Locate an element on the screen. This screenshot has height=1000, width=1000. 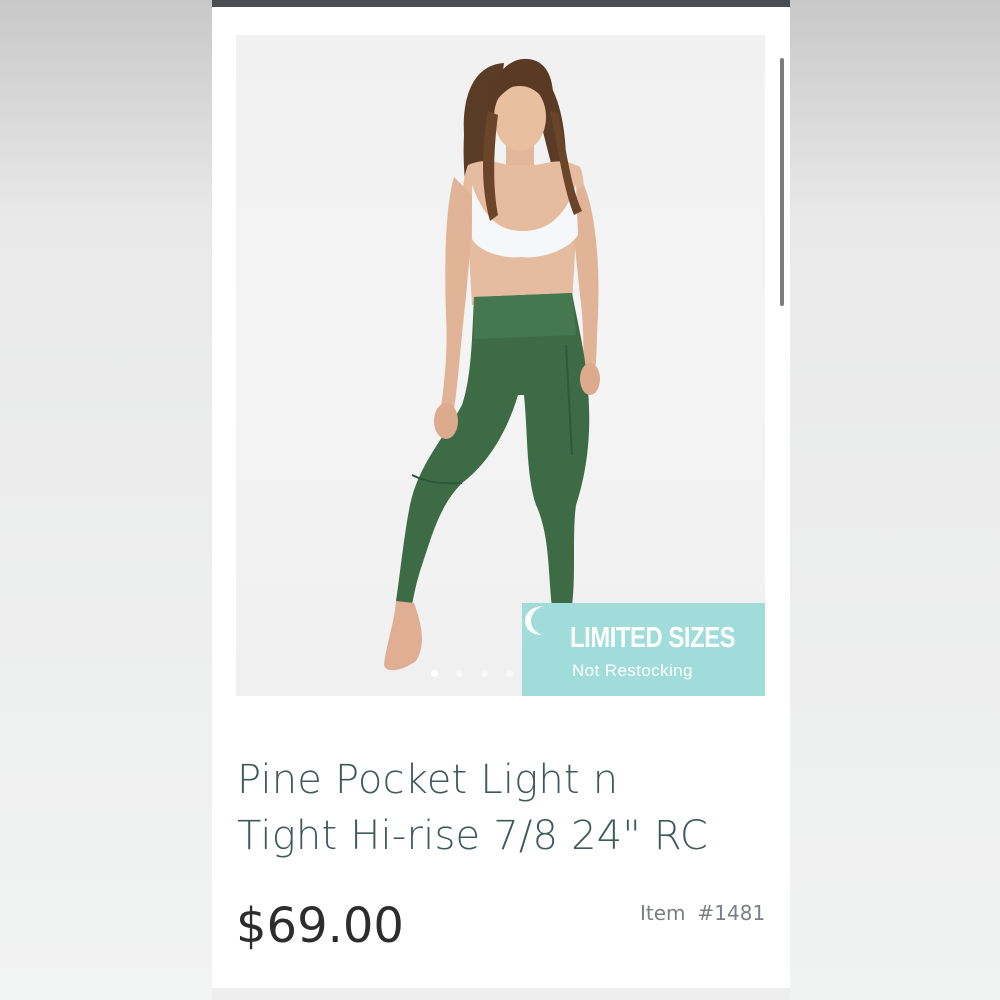
product-title-line: Tight Hi-rise 7/8 24" RC is located at coordinates (473, 836).